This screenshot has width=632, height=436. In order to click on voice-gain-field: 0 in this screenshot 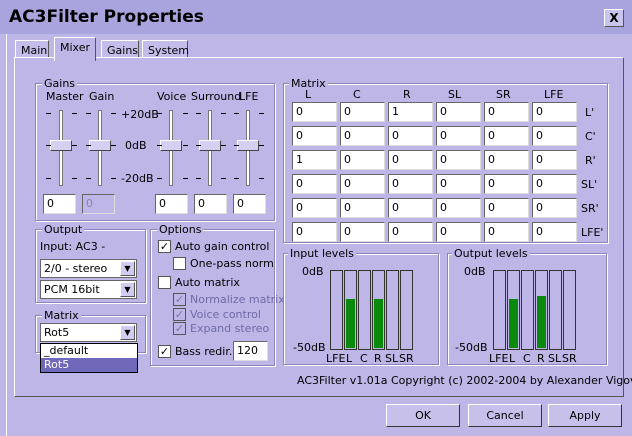, I will do `click(171, 204)`.